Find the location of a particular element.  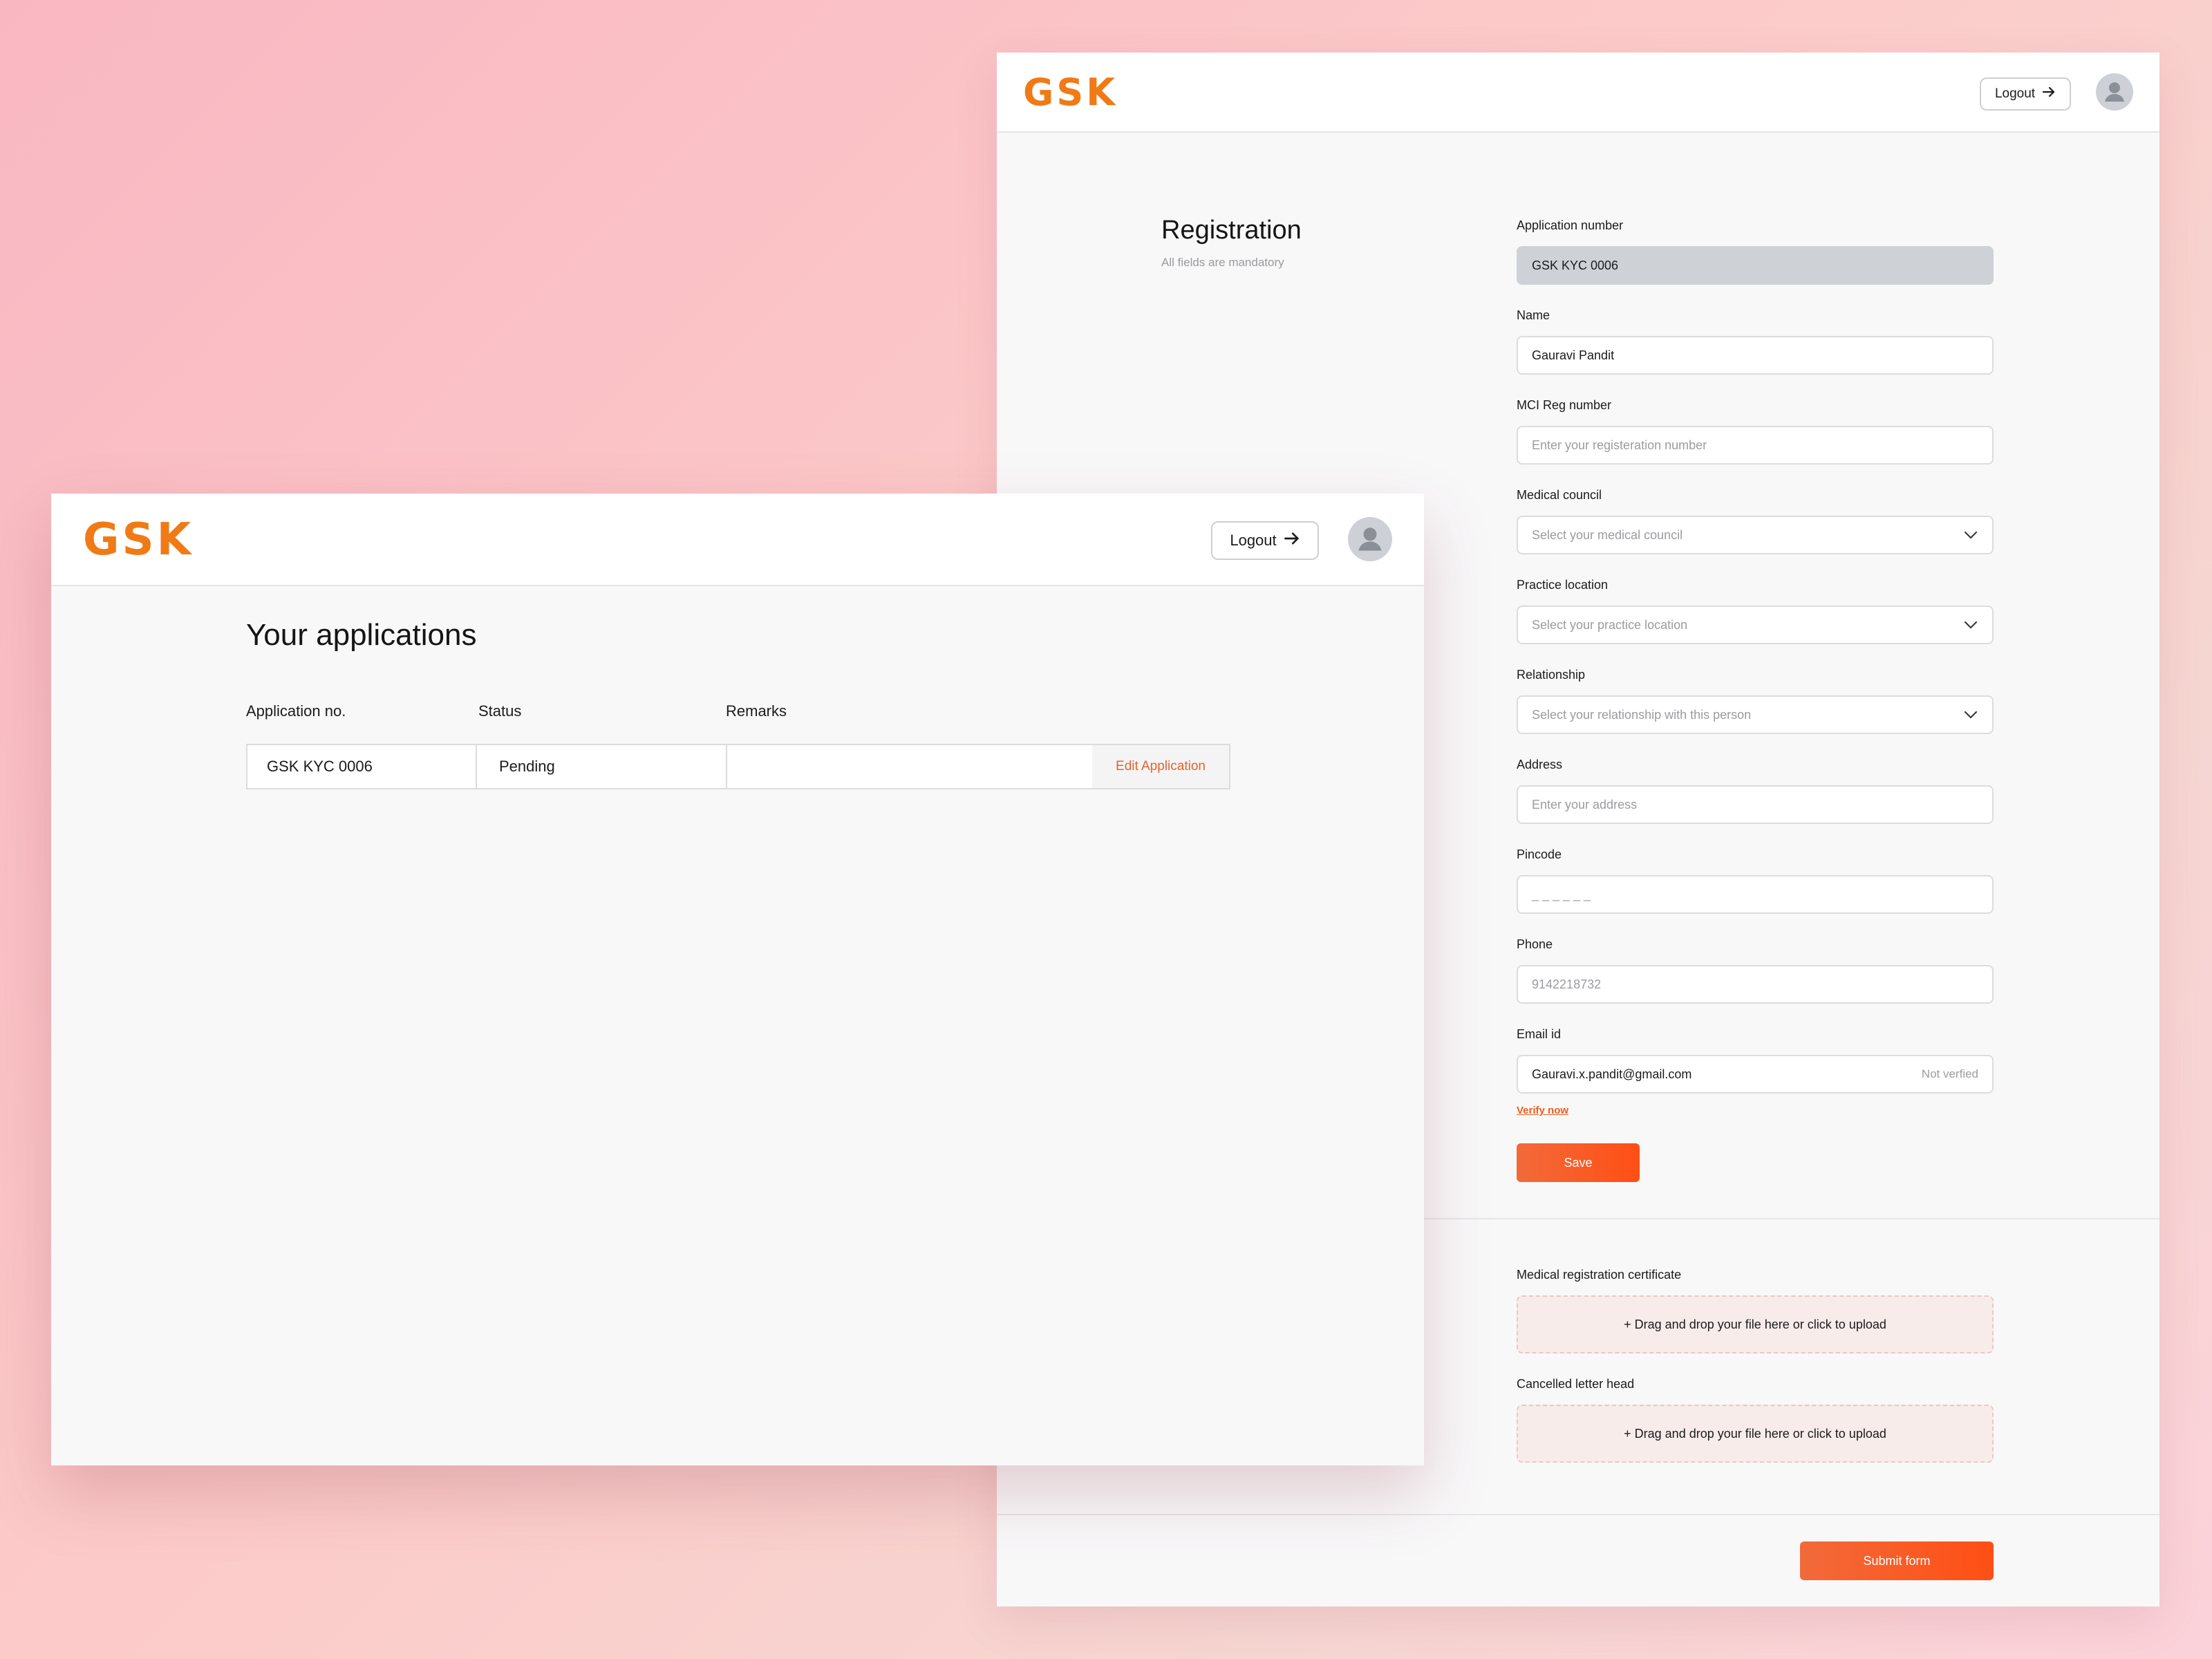

status-cell: Pending is located at coordinates (602, 766).